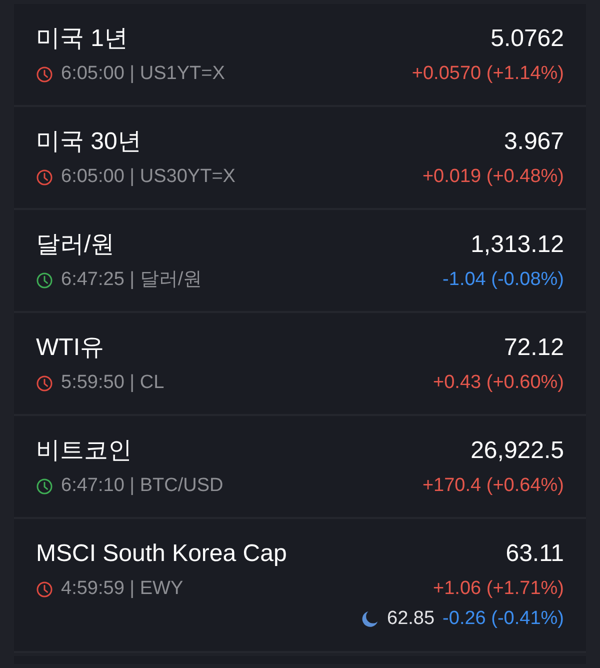 This screenshot has height=668, width=600. I want to click on quote-name: WTI유, so click(70, 348).